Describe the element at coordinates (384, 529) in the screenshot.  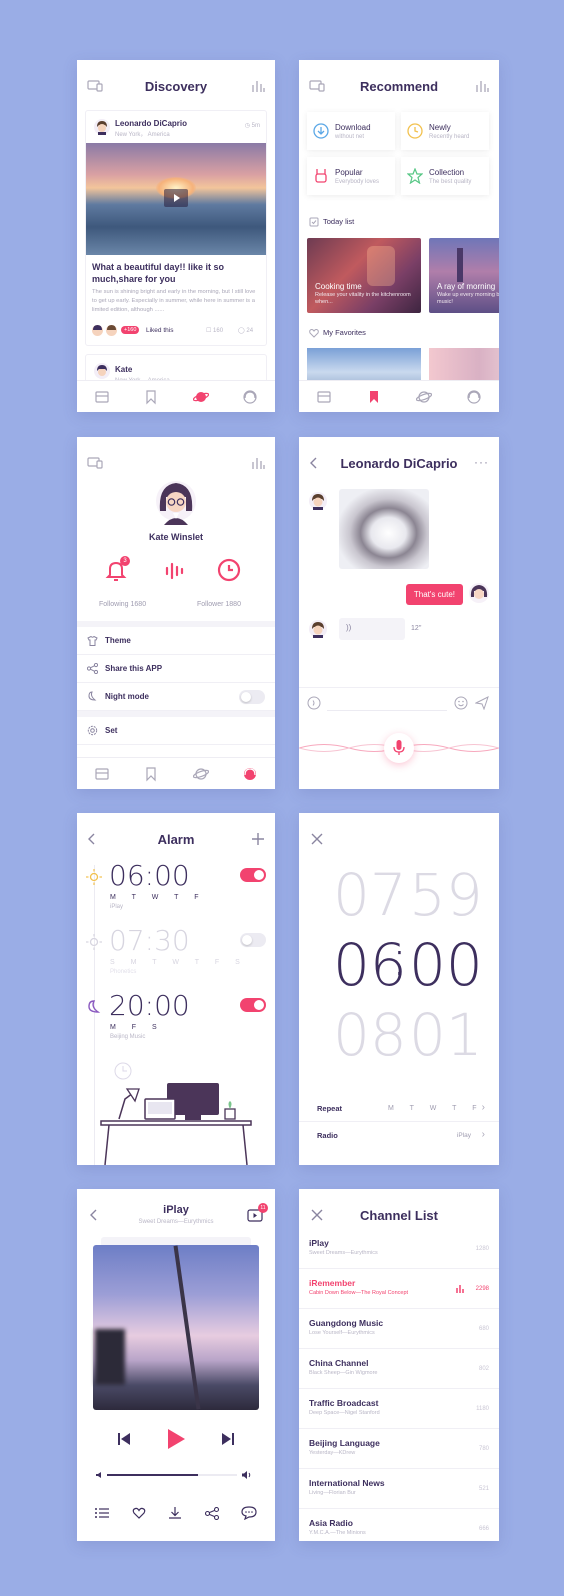
I see `chat-image` at that location.